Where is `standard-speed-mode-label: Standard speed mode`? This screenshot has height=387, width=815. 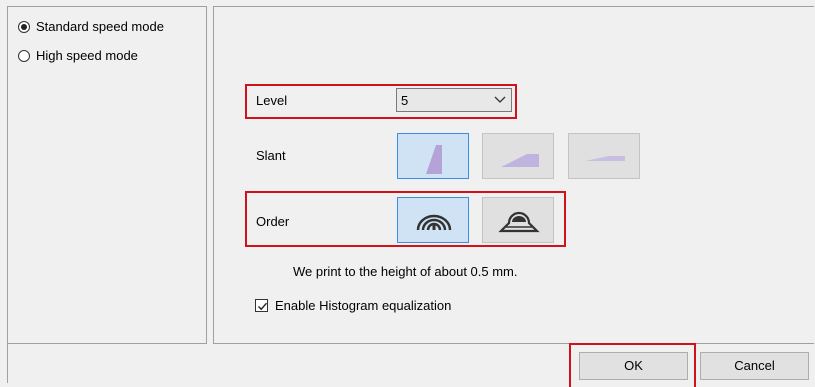
standard-speed-mode-label: Standard speed mode is located at coordinates (100, 26).